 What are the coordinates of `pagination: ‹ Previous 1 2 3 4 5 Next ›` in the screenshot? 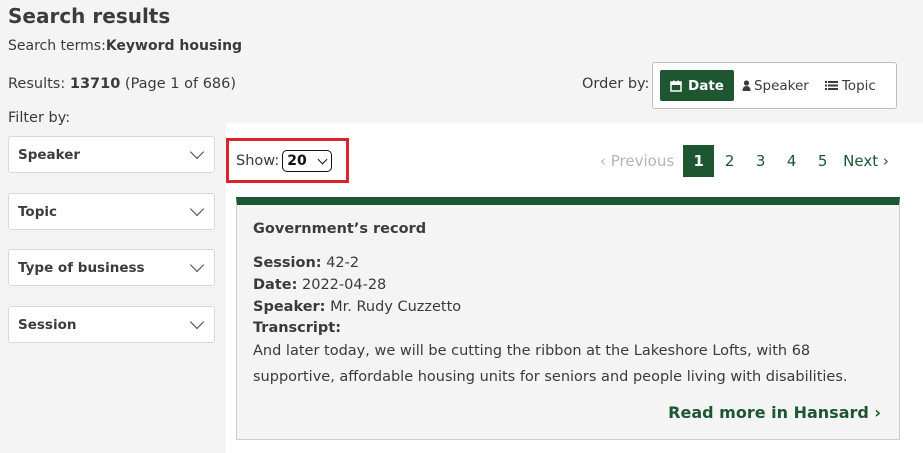 It's located at (744, 161).